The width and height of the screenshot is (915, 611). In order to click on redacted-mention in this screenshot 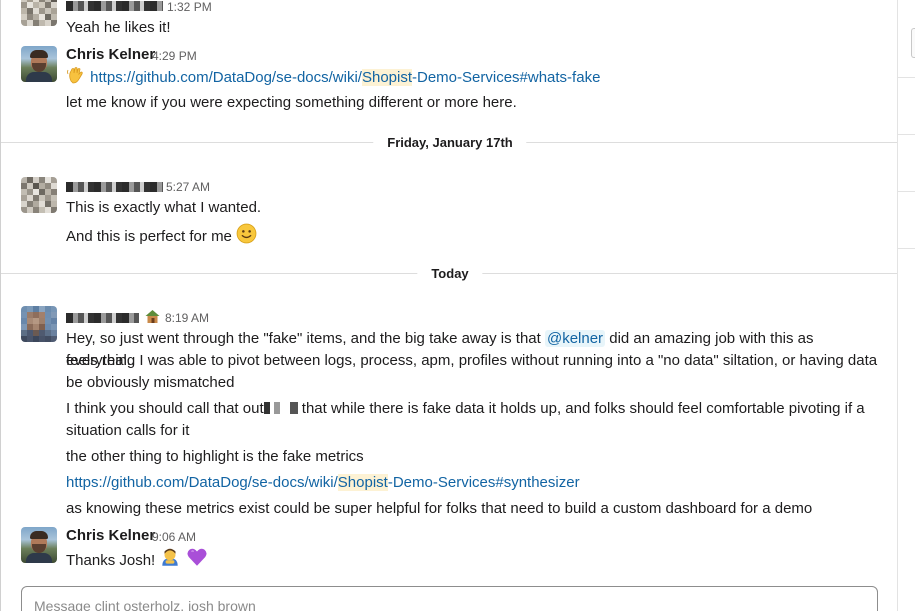, I will do `click(280, 408)`.